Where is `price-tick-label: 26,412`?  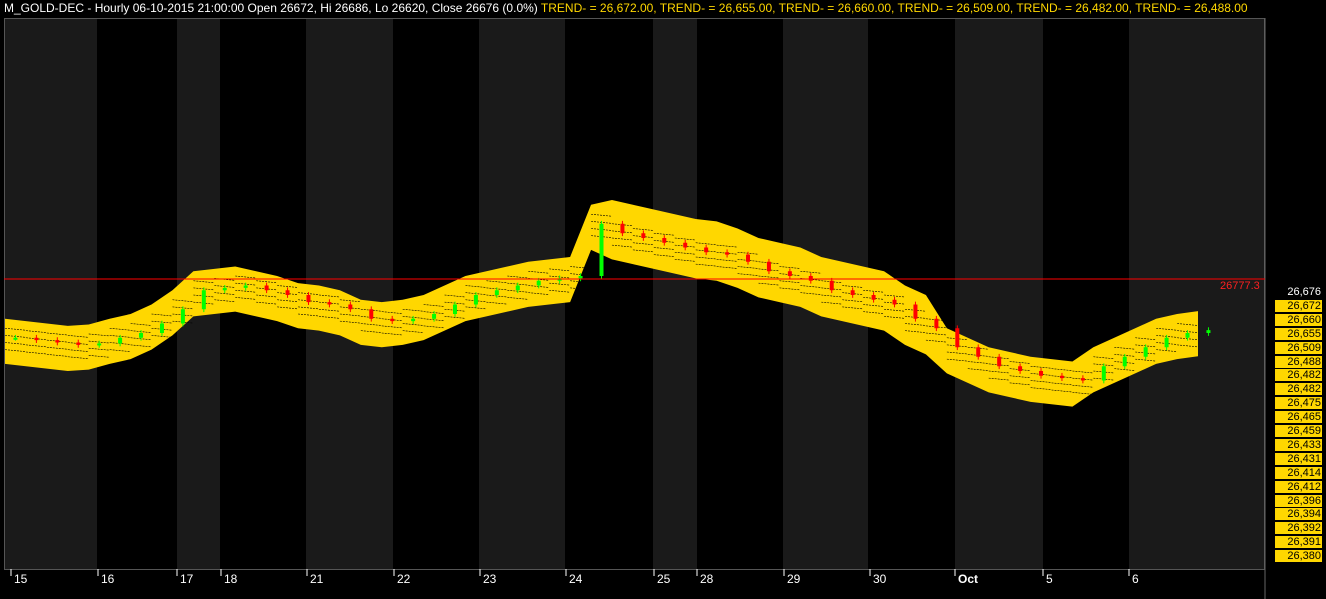 price-tick-label: 26,412 is located at coordinates (1298, 486).